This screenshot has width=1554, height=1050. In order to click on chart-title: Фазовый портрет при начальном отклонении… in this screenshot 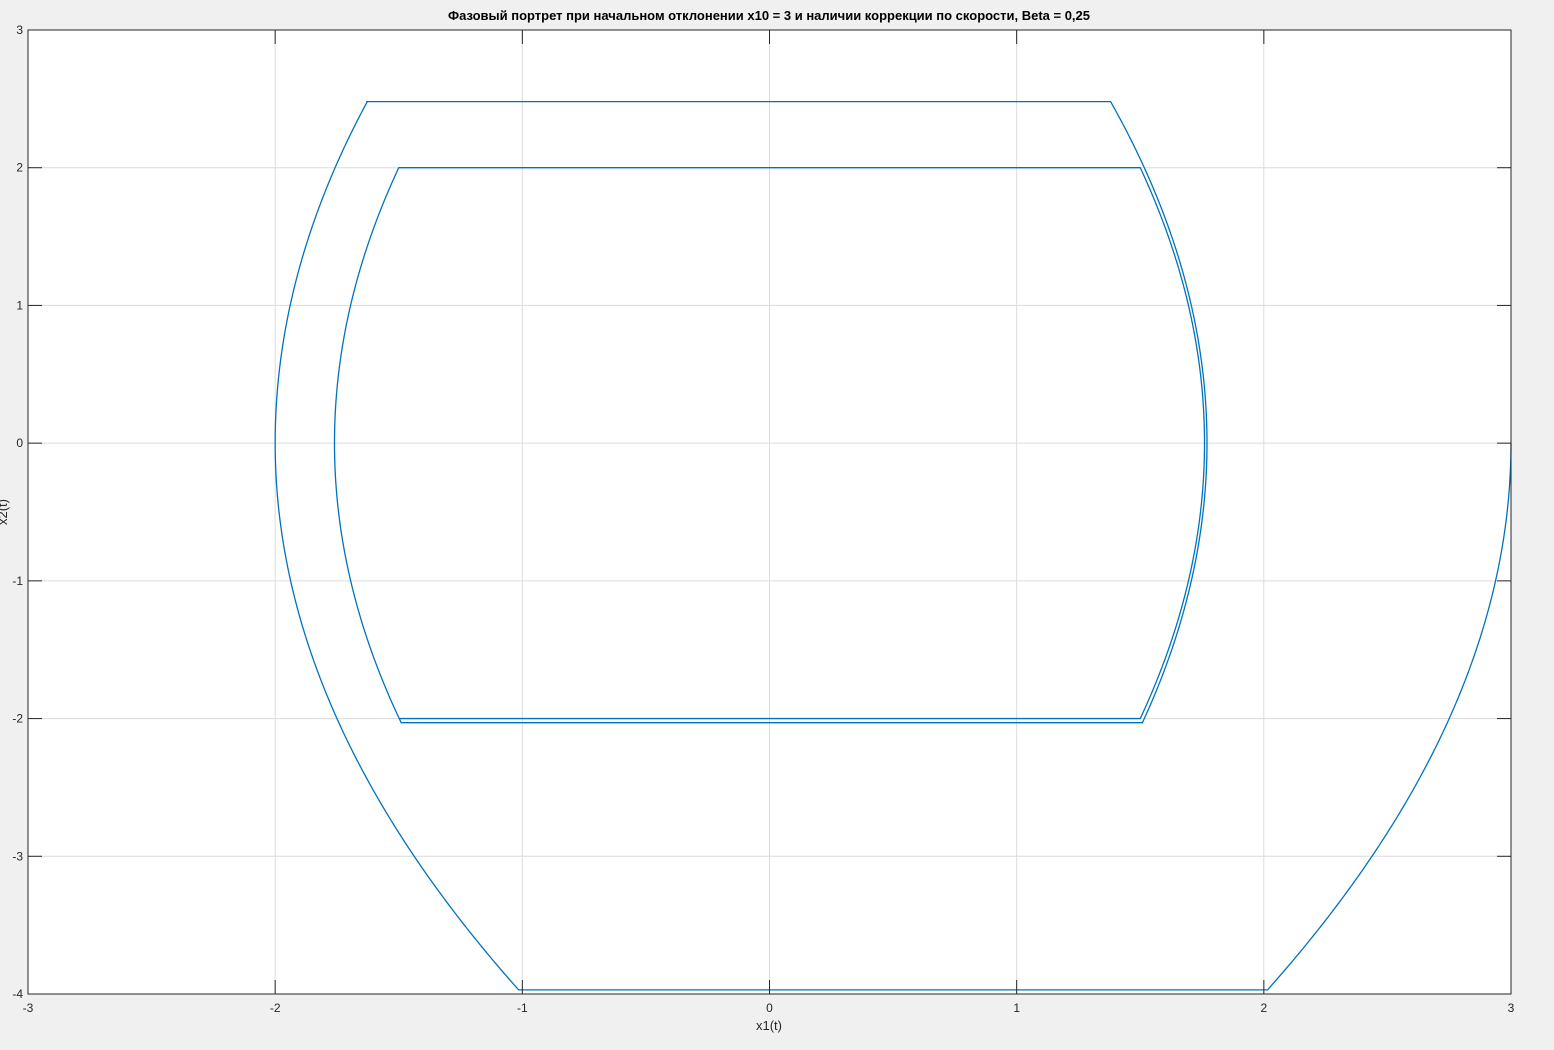, I will do `click(769, 15)`.